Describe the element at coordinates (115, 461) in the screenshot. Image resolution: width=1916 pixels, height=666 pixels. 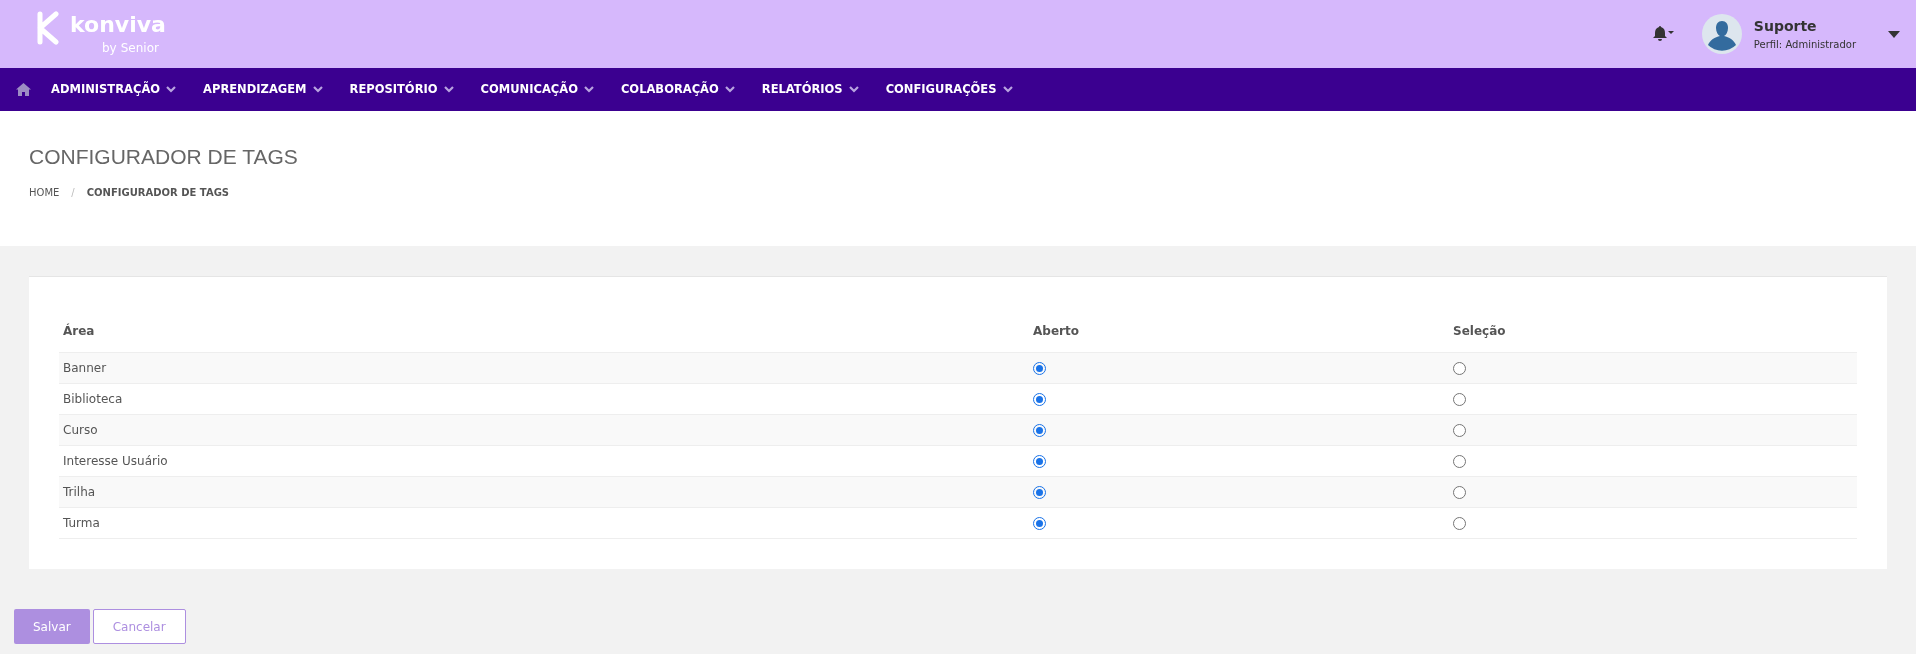
I see `table-cell-text: Interesse Usuário` at that location.